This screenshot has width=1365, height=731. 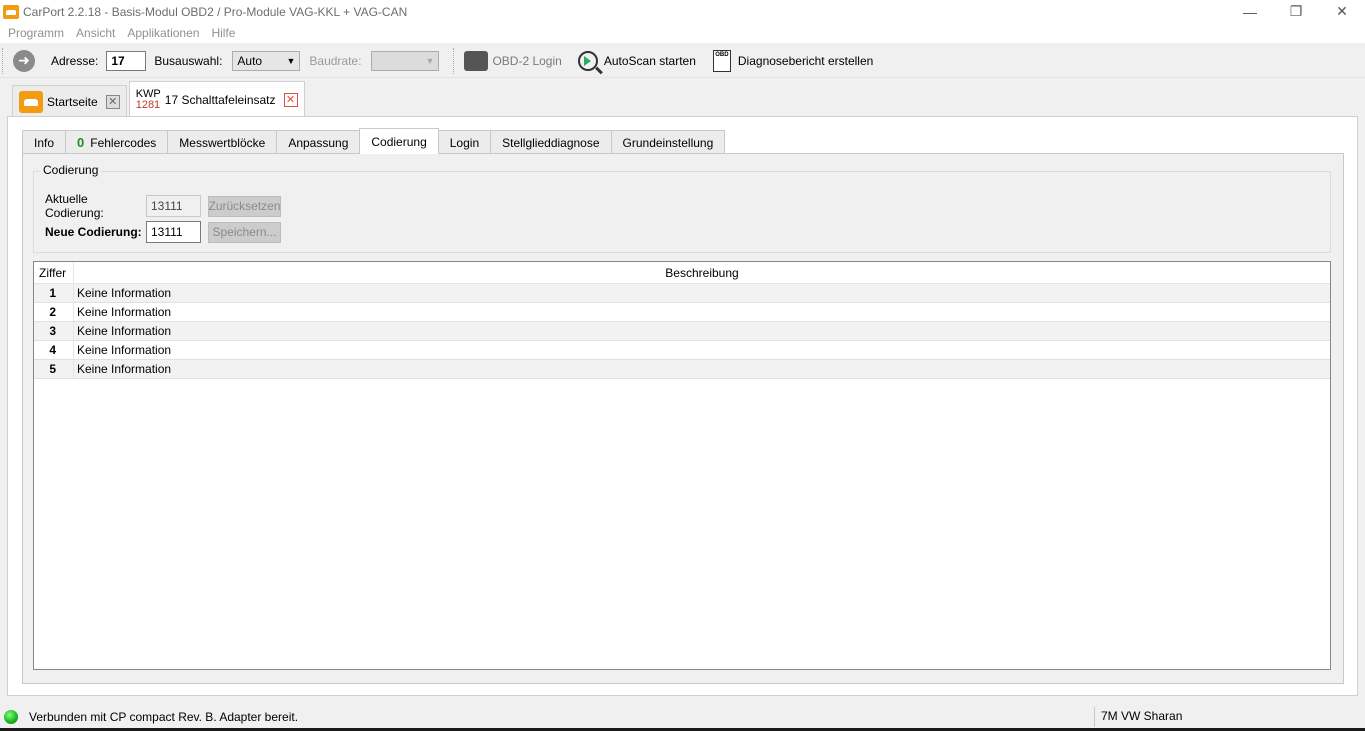 What do you see at coordinates (1250, 11) in the screenshot?
I see `minimize-button: —` at bounding box center [1250, 11].